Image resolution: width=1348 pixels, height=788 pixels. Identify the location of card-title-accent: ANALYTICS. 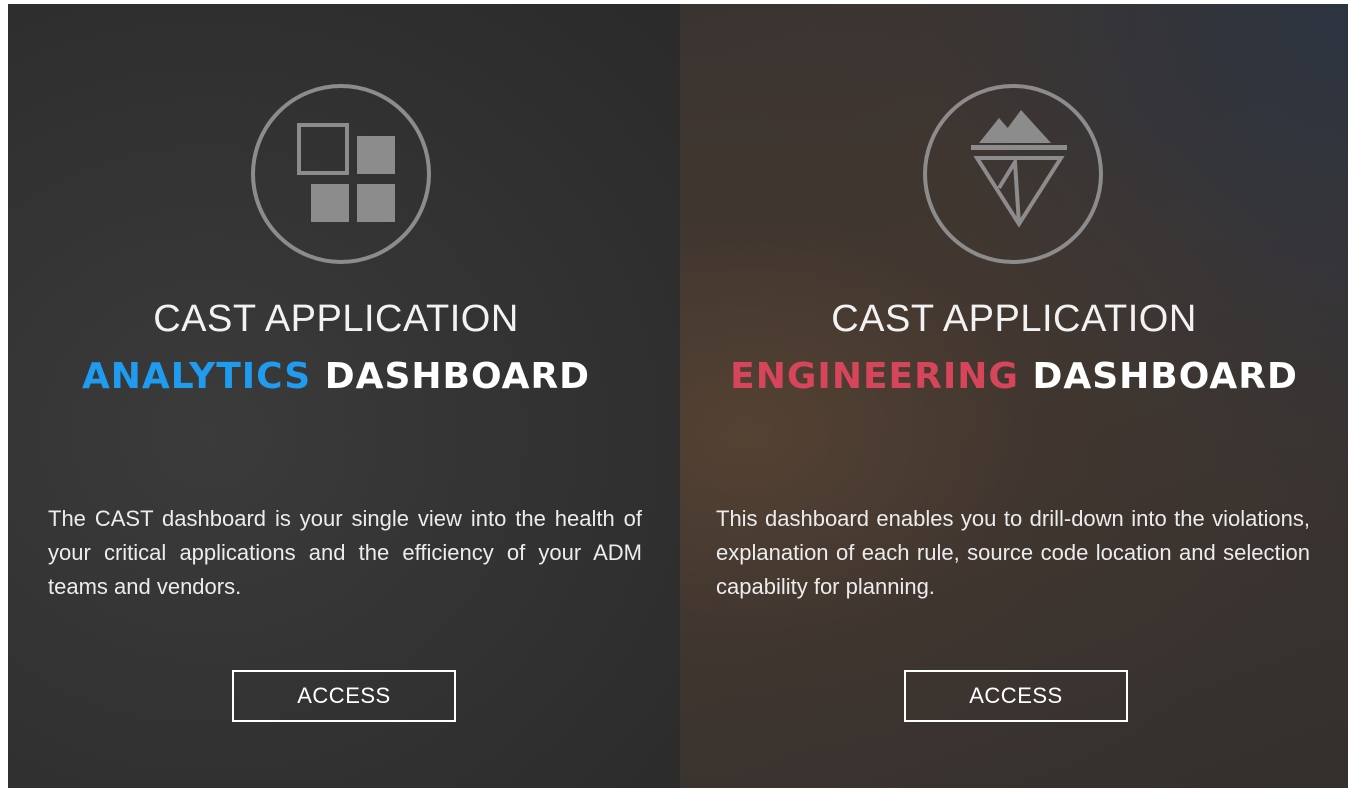
(196, 376).